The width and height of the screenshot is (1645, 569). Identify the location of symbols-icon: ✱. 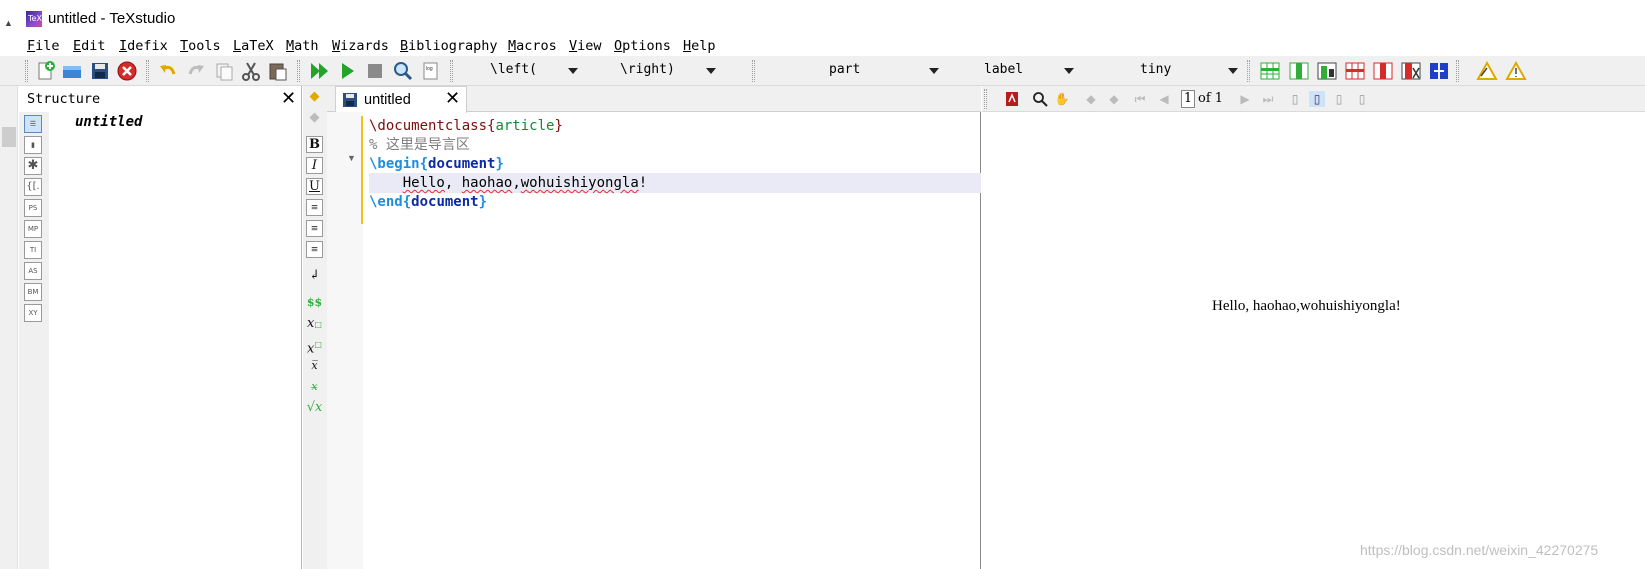
(33, 166).